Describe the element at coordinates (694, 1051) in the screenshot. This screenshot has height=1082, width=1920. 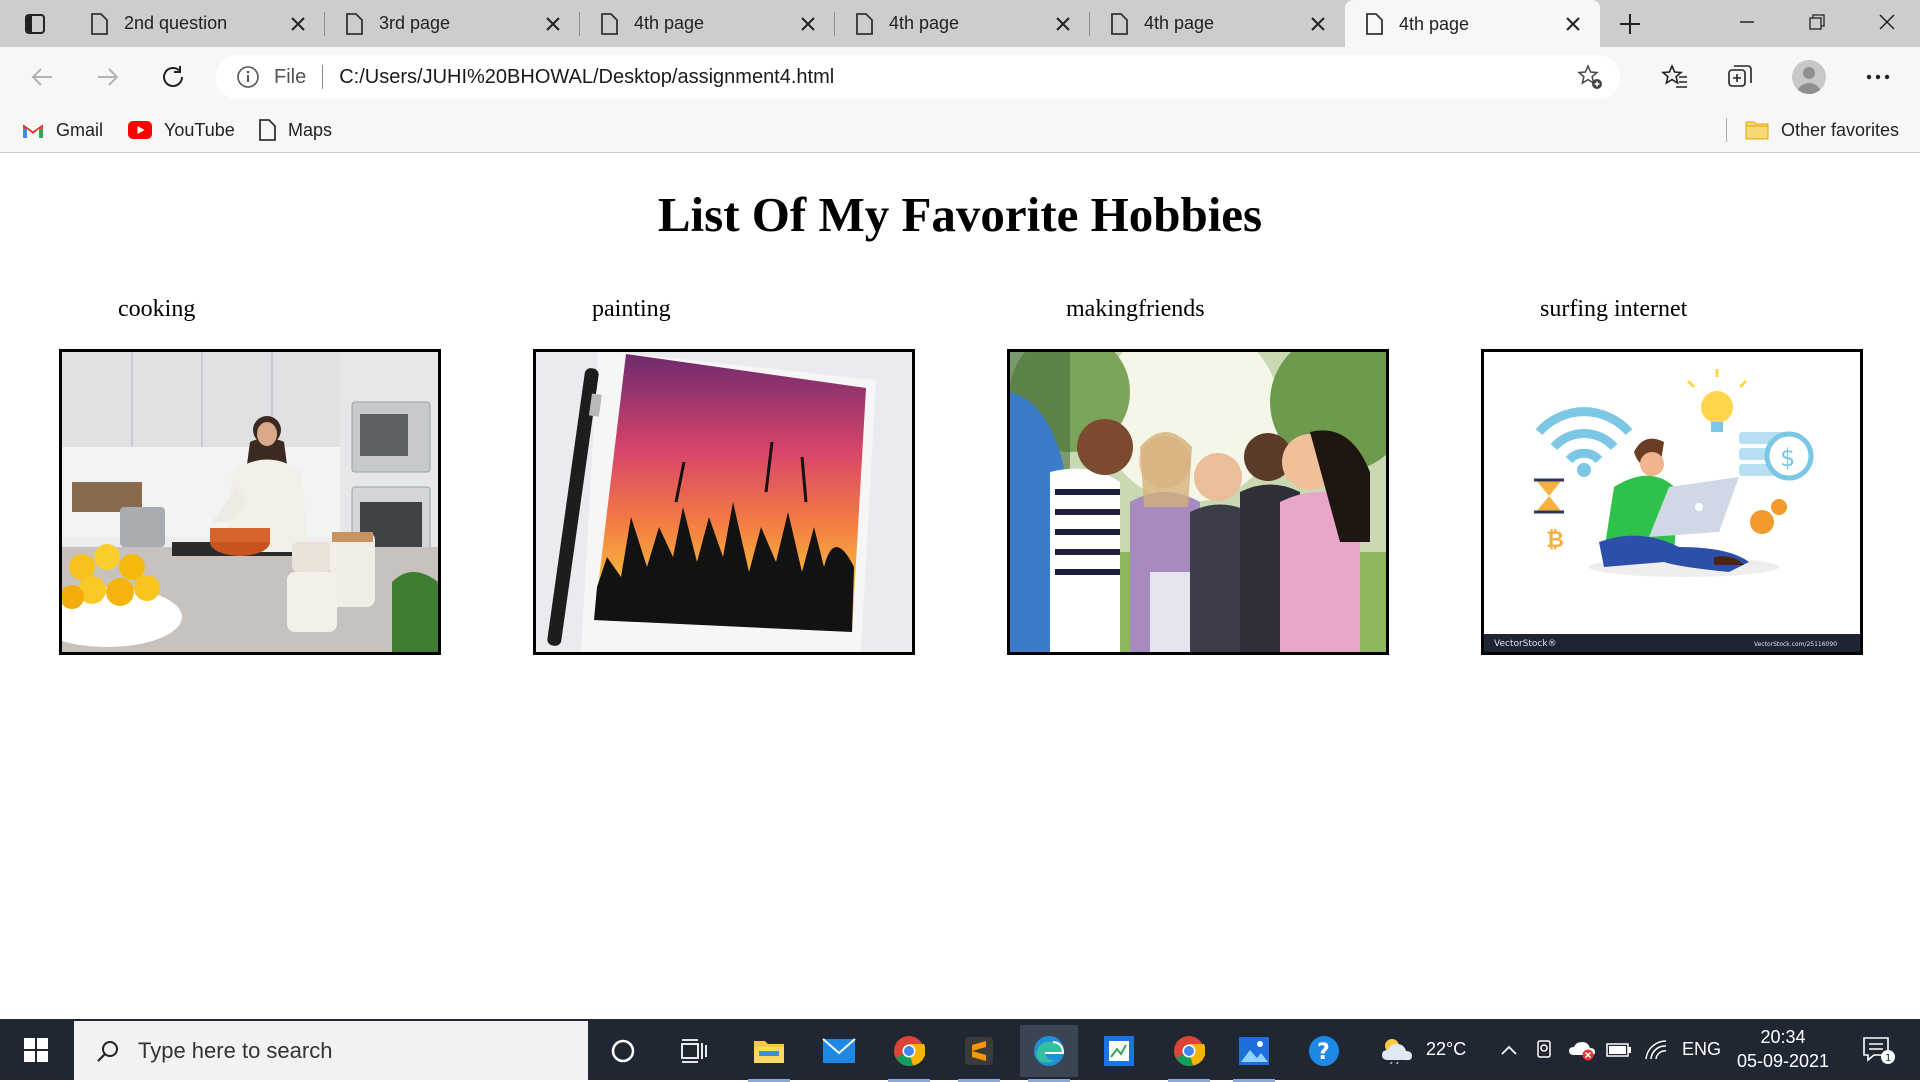
I see `task-view-button` at that location.